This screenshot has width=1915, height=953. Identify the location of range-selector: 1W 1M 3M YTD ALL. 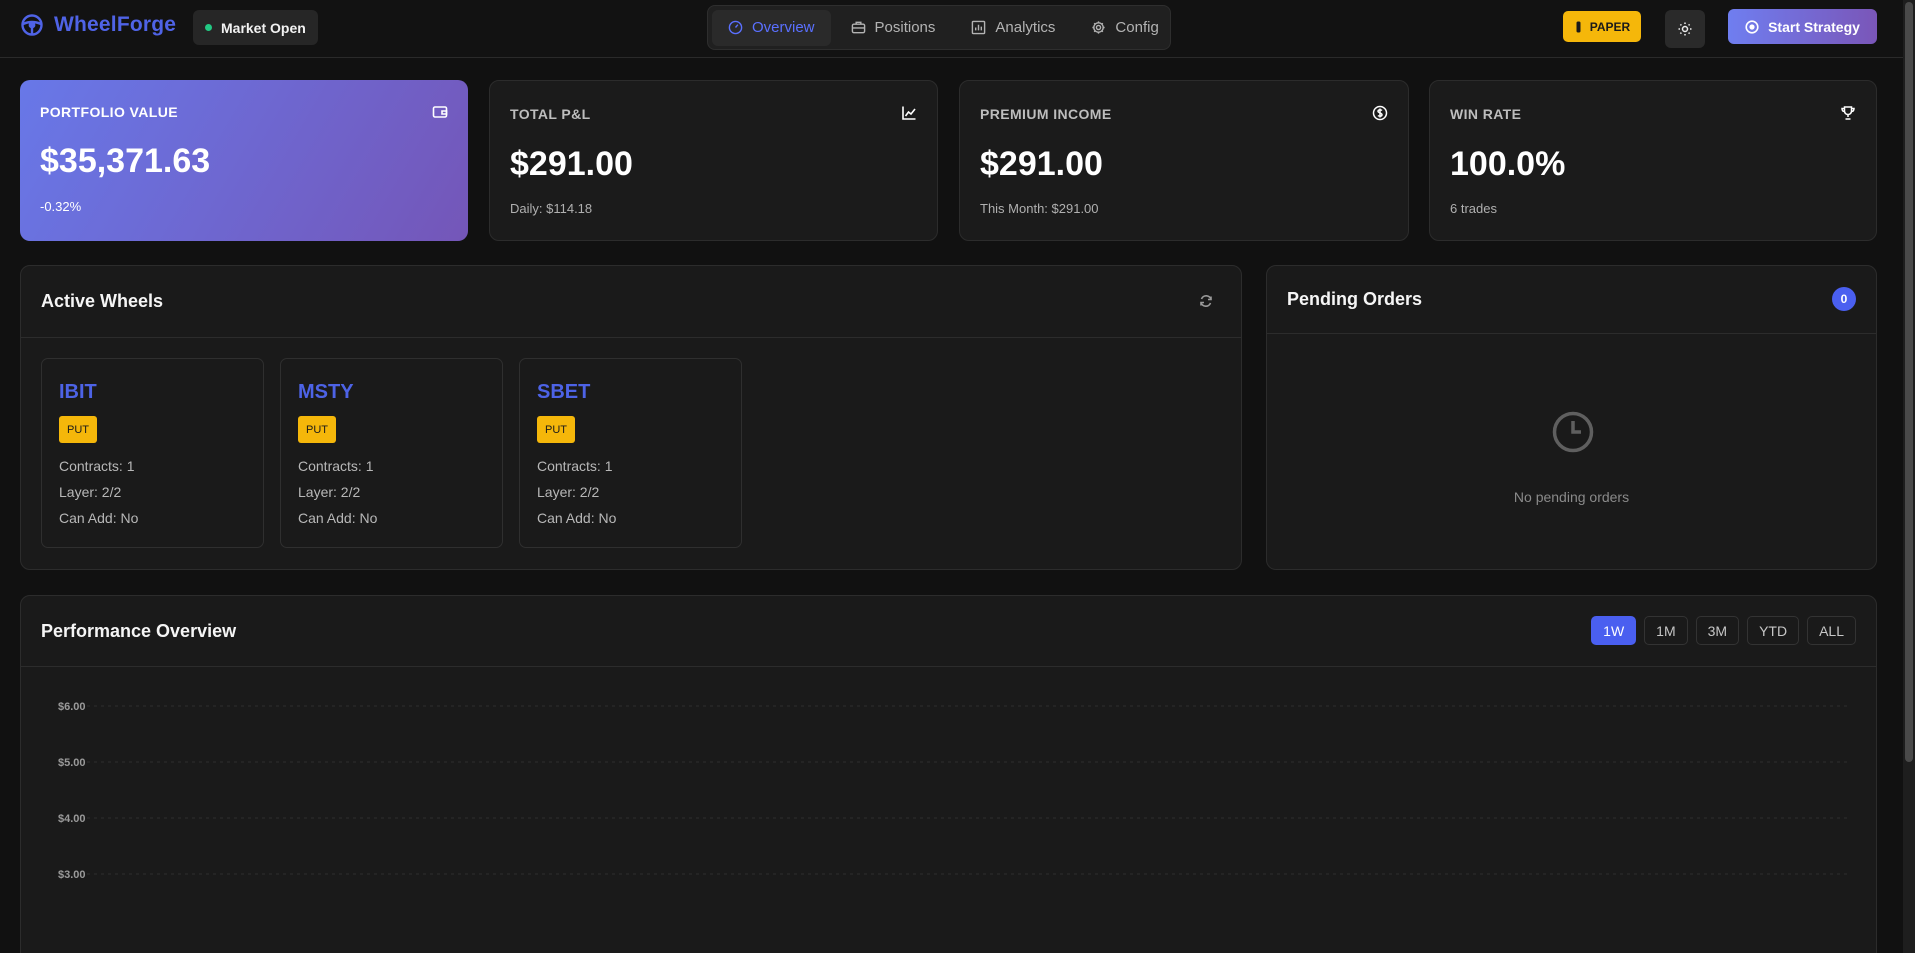
(1723, 630).